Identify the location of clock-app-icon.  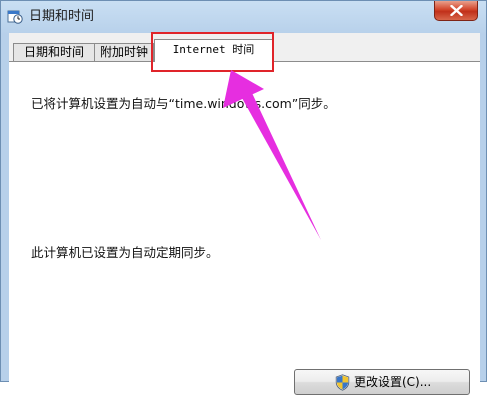
(15, 17).